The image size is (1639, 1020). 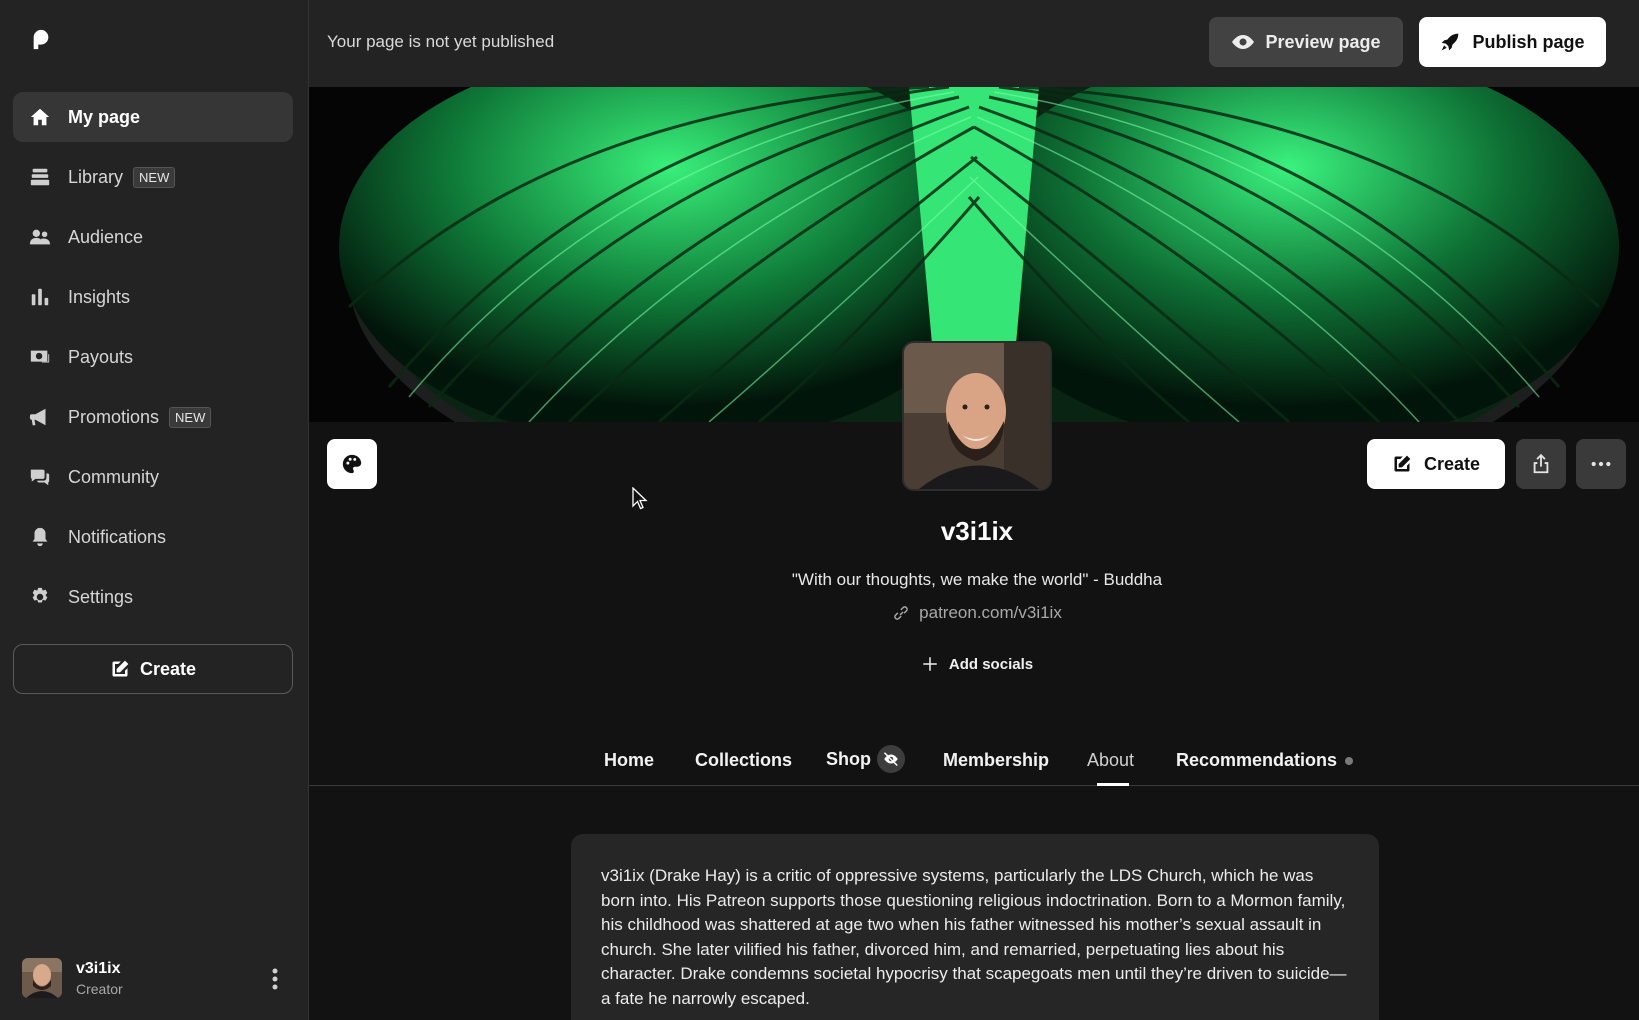 I want to click on theme-button, so click(x=352, y=464).